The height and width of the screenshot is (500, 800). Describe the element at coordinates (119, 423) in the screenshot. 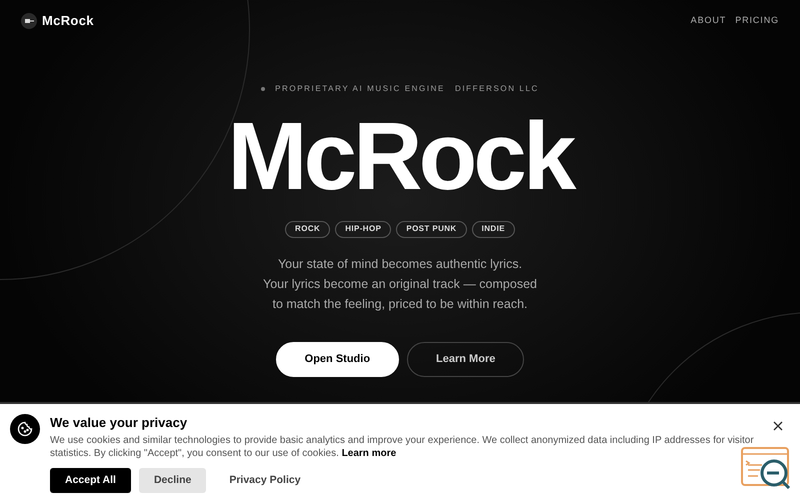

I see `cookie-title: We value your privacy` at that location.